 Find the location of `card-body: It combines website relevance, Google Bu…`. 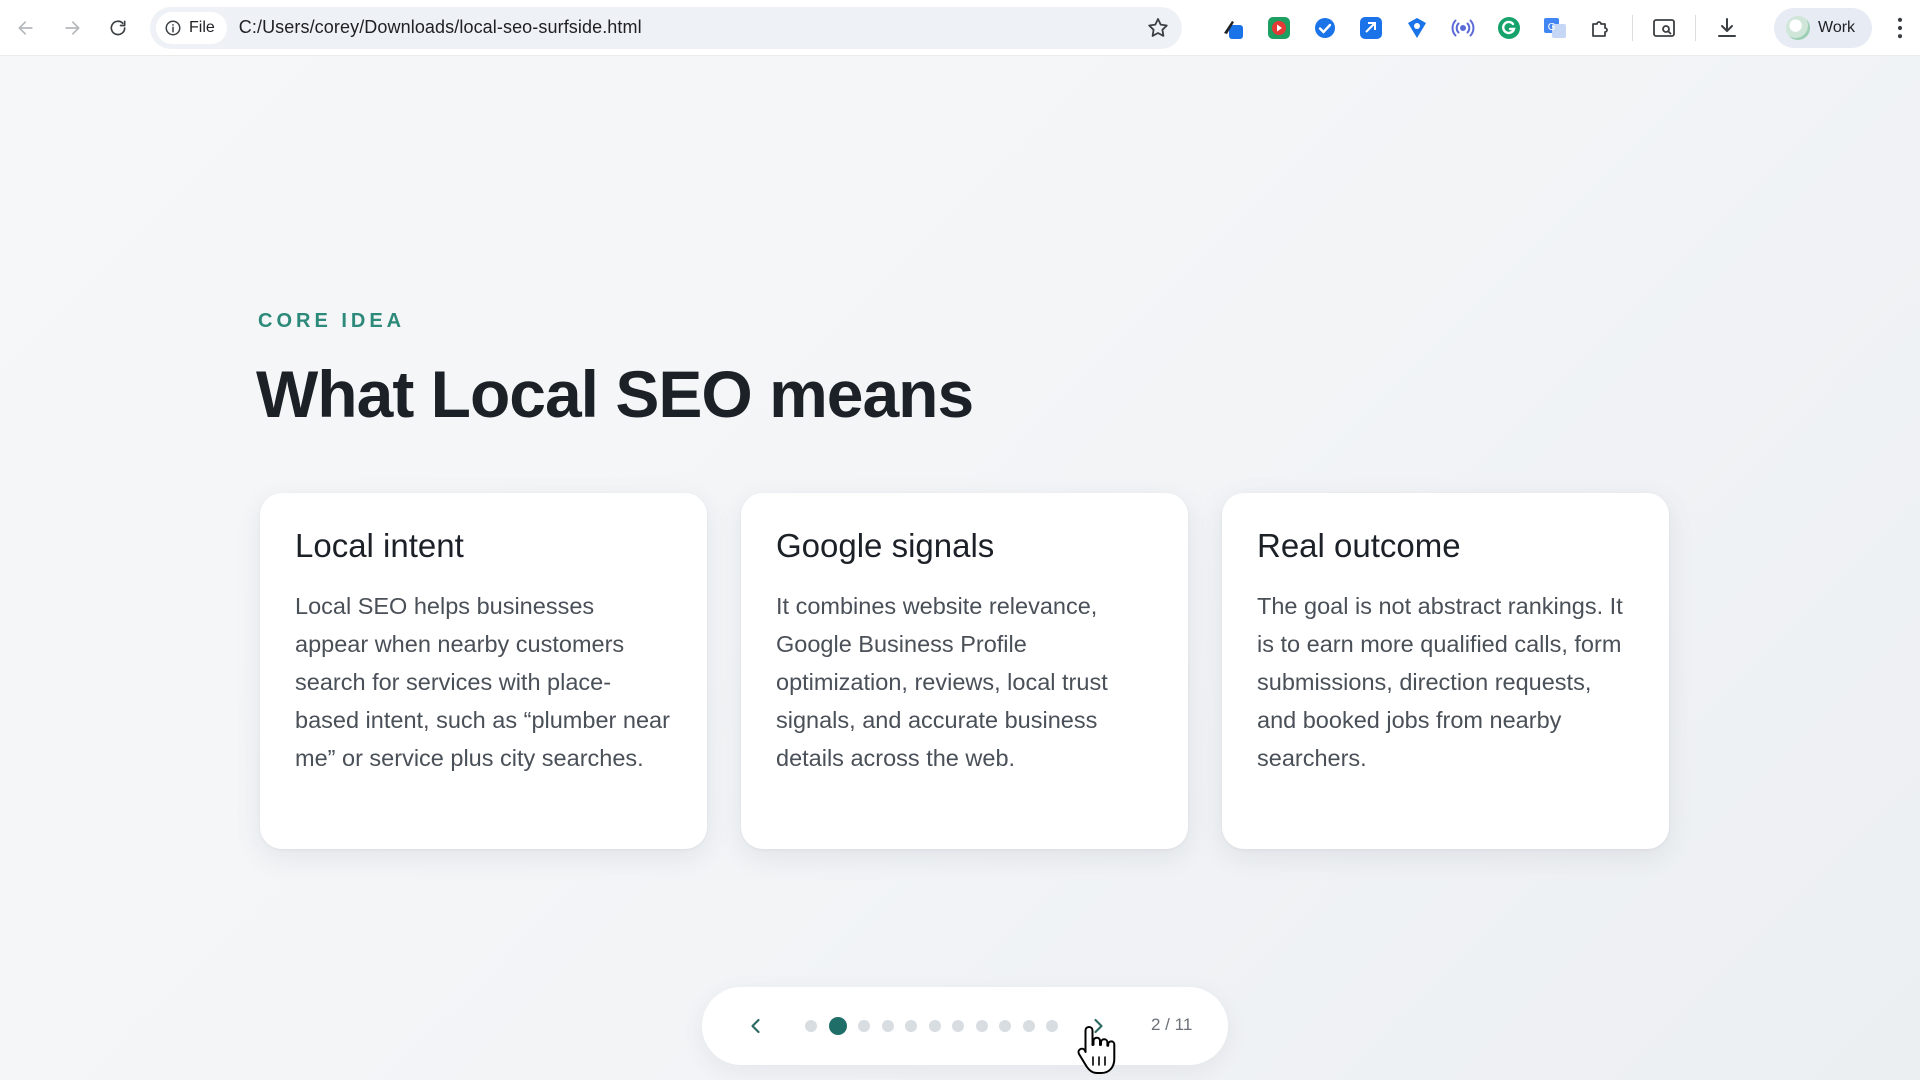

card-body: It combines website relevance, Google Bu… is located at coordinates (942, 682).